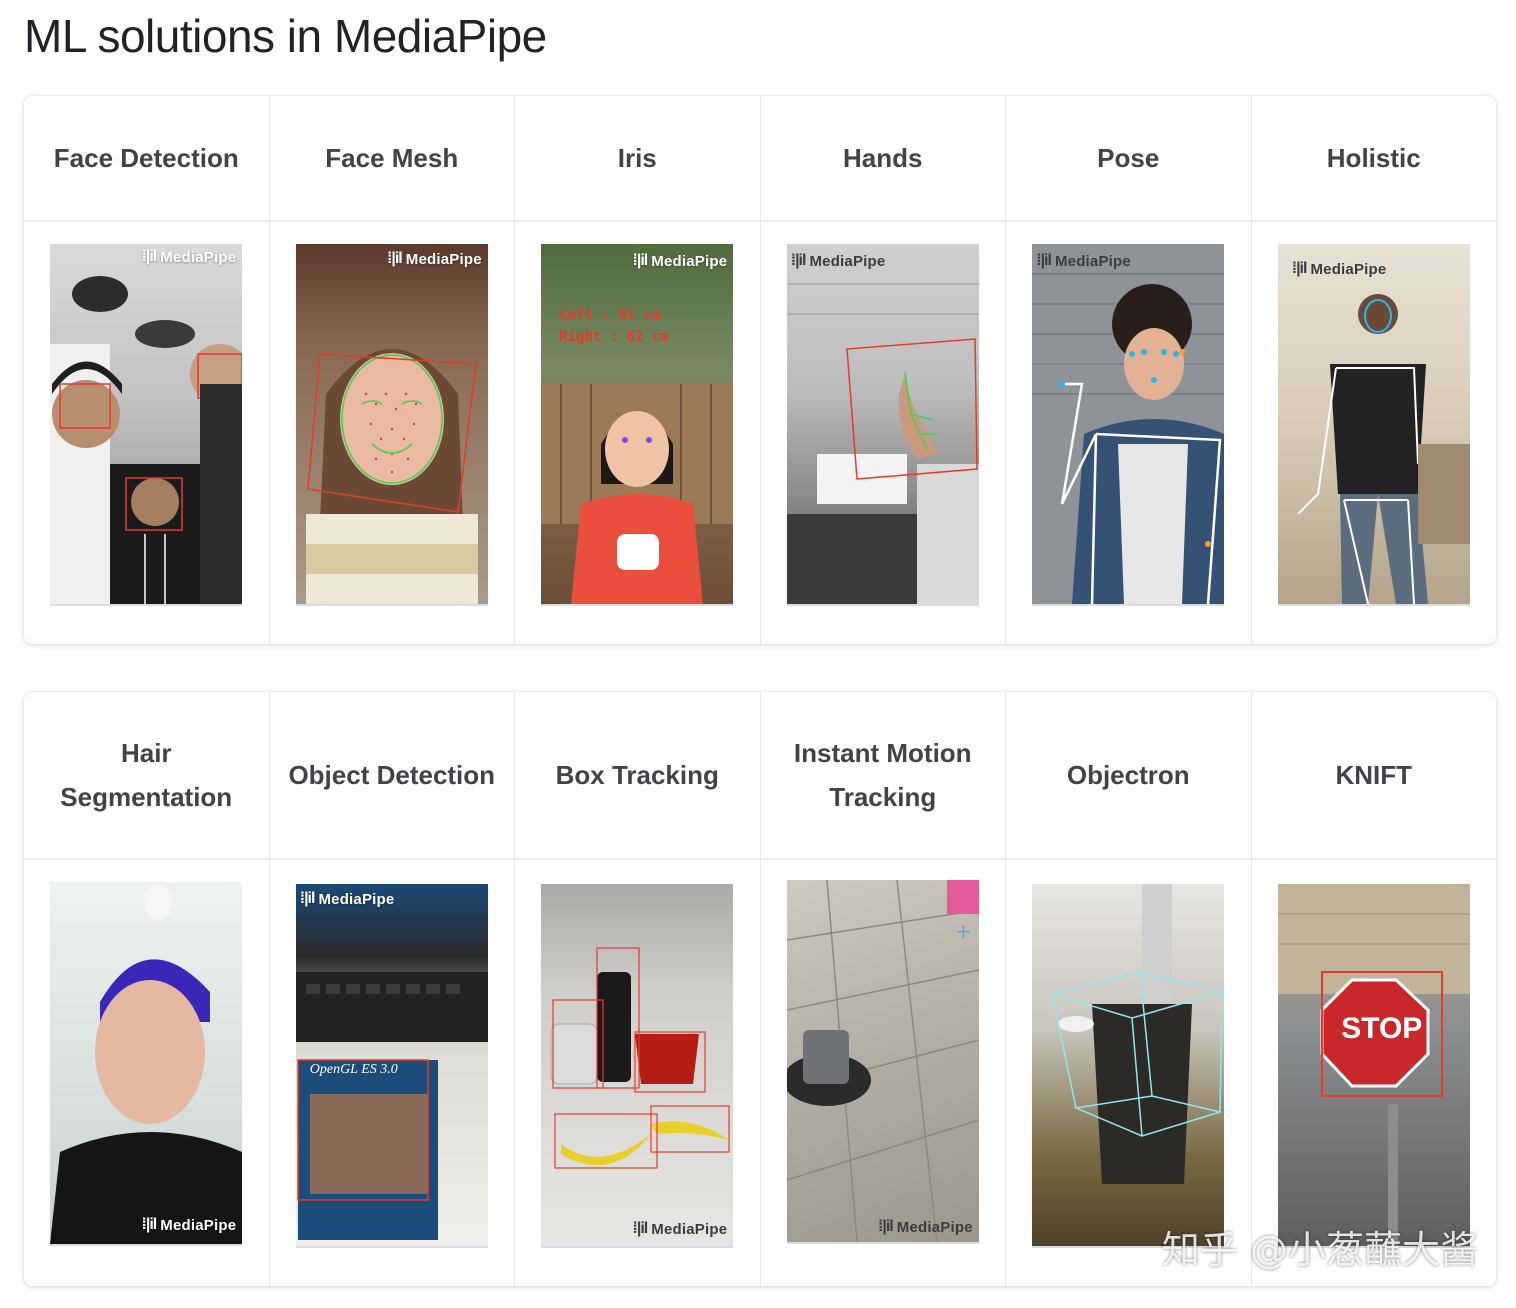  What do you see at coordinates (637, 159) in the screenshot?
I see `column-header: Iris` at bounding box center [637, 159].